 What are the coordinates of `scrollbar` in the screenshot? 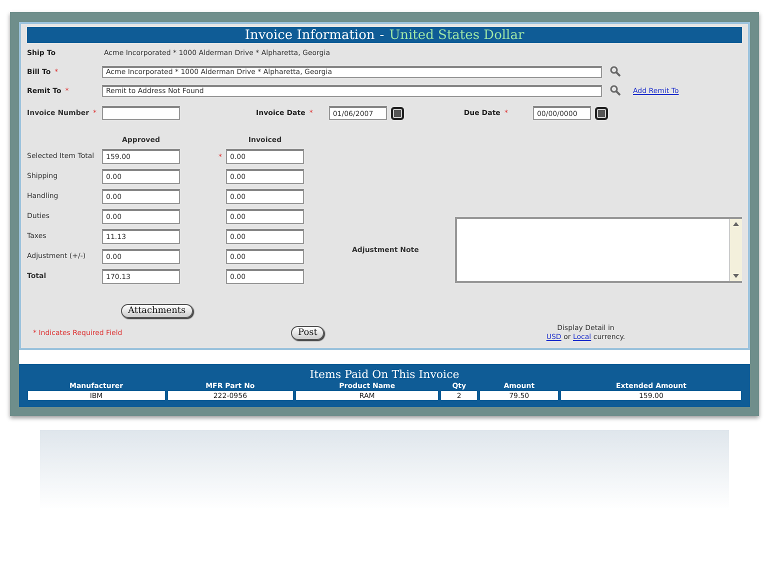 It's located at (735, 250).